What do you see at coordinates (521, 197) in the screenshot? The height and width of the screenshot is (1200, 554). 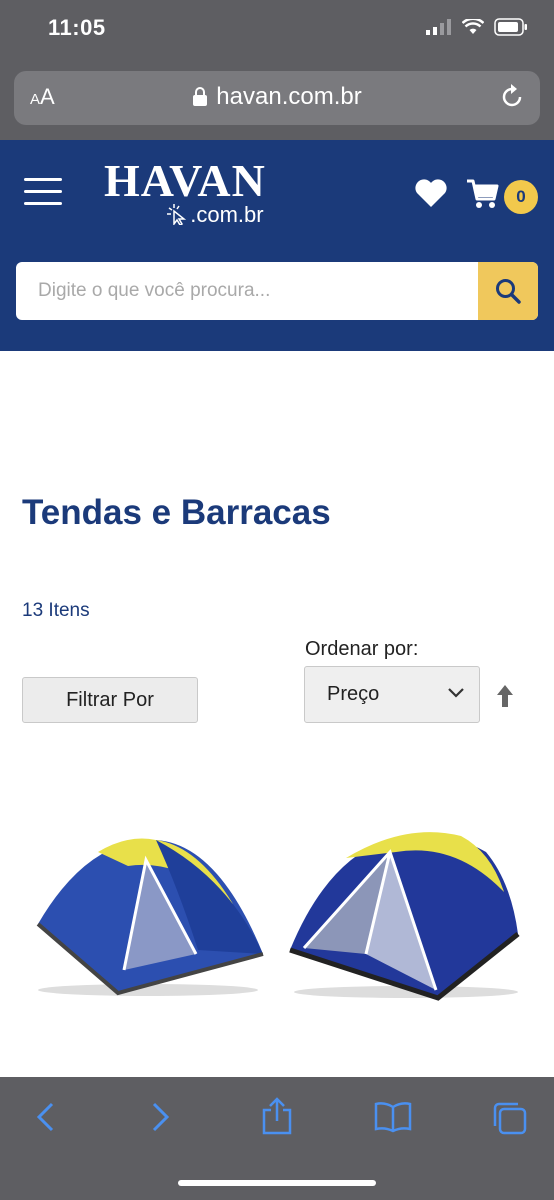 I see `cart-count-badge: 0` at bounding box center [521, 197].